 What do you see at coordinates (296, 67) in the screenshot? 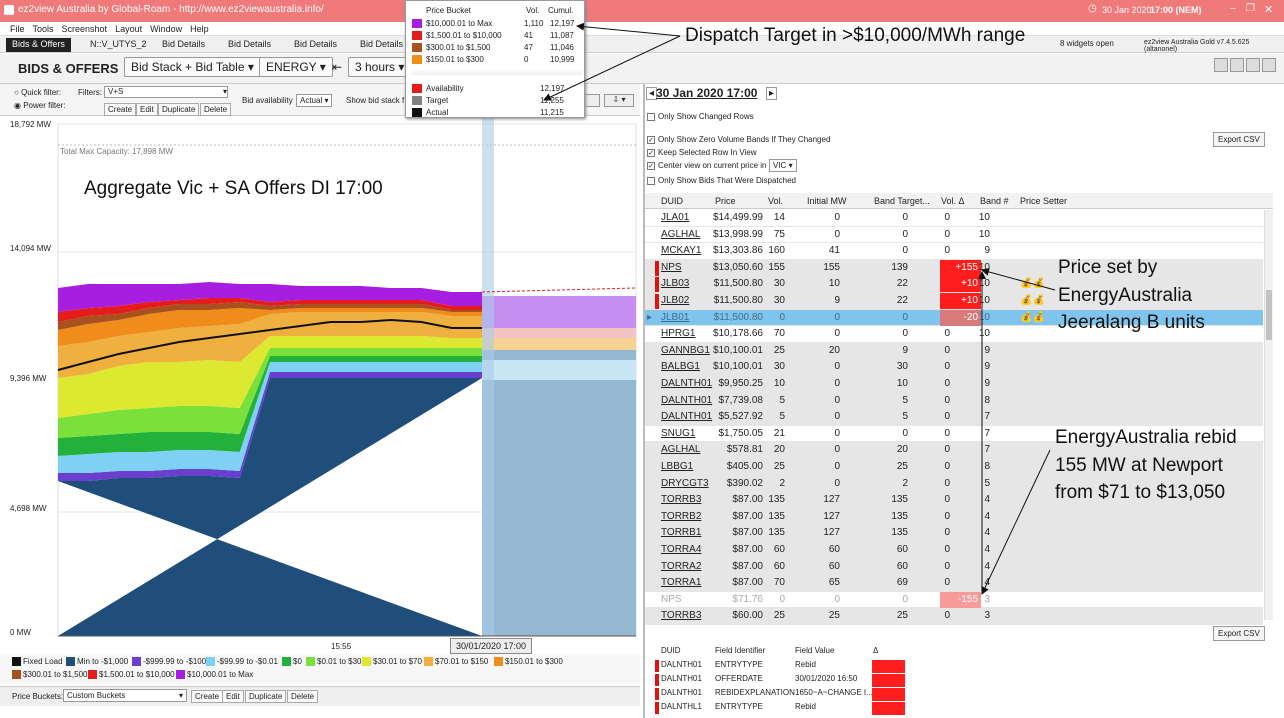
I see `commodity-select: ENERGY ▾` at bounding box center [296, 67].